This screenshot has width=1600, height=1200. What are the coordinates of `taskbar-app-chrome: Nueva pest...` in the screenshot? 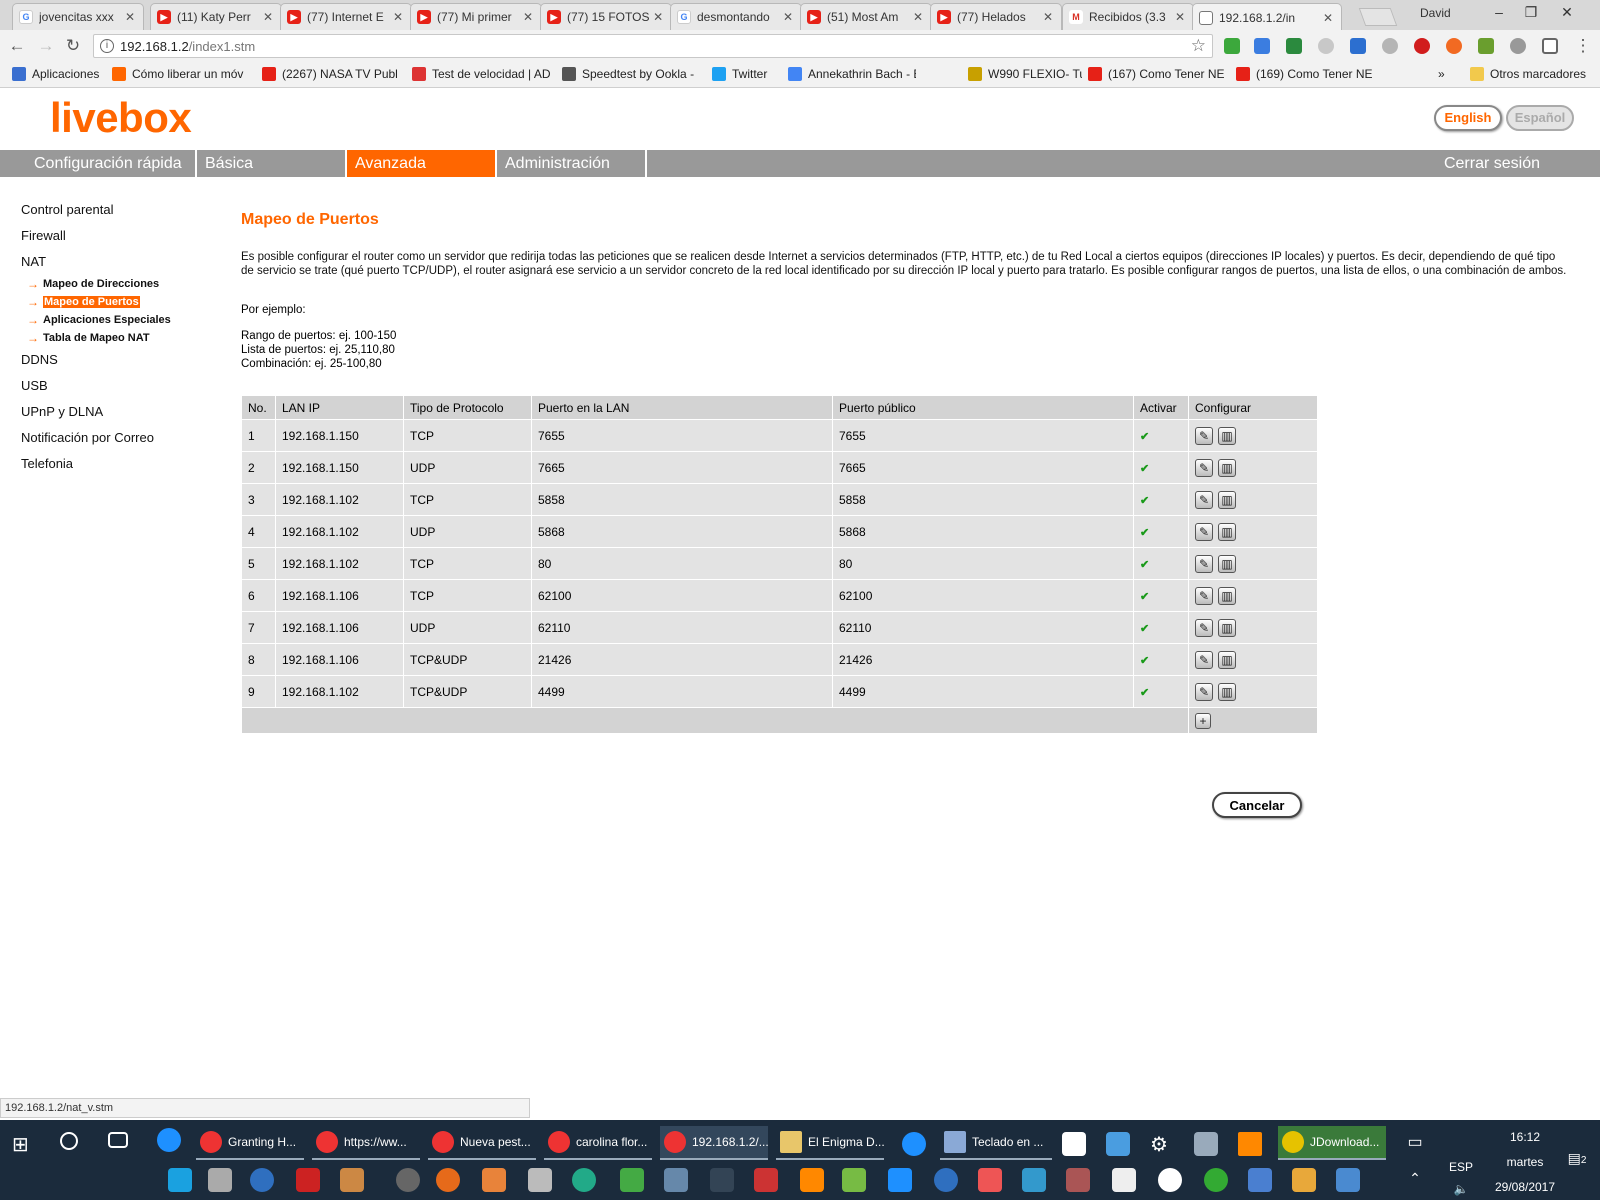 It's located at (482, 1143).